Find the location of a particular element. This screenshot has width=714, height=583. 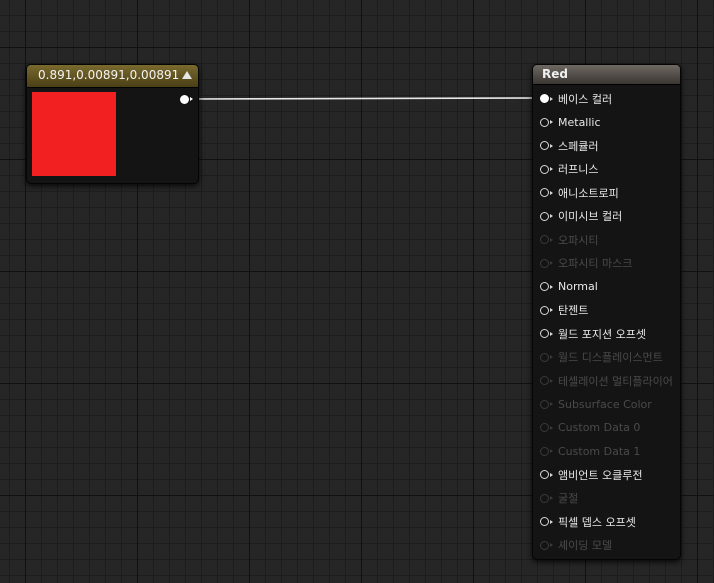

material-input-row: 월드 포지션 오프셋 is located at coordinates (606, 334).